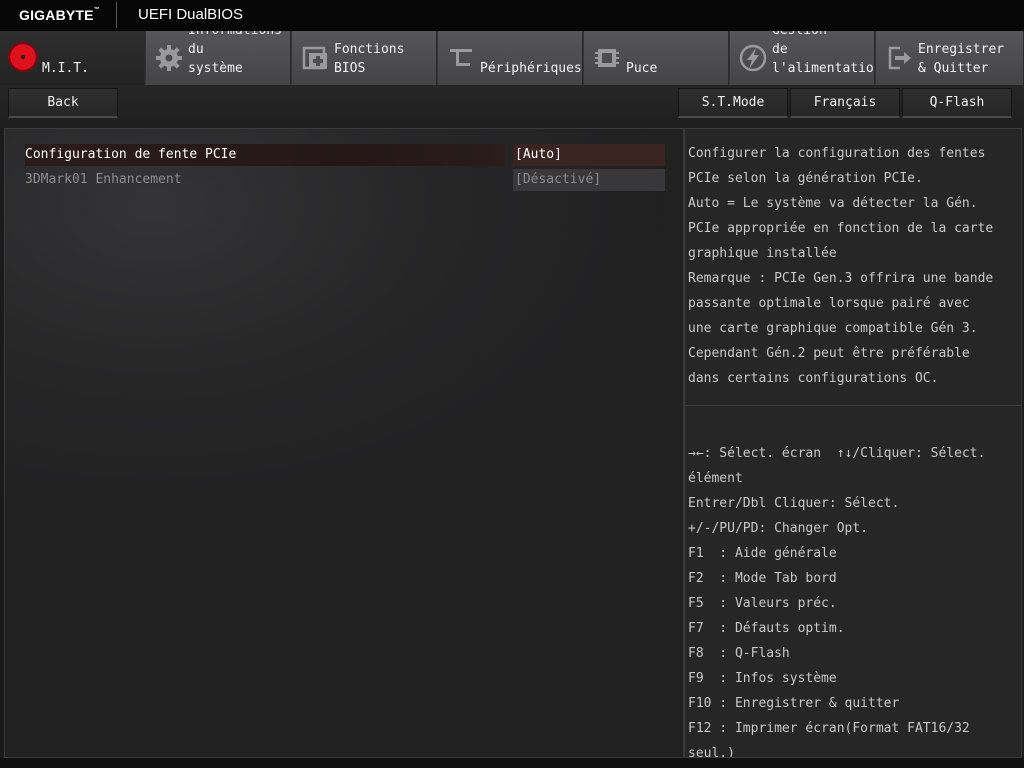  What do you see at coordinates (845, 103) in the screenshot?
I see `language-button: Français` at bounding box center [845, 103].